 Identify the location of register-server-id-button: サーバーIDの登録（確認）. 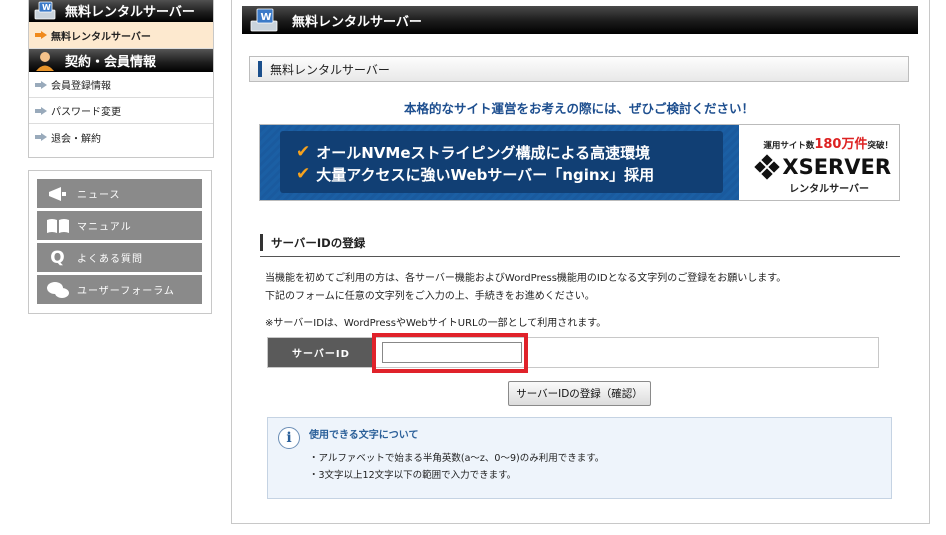
(579, 393).